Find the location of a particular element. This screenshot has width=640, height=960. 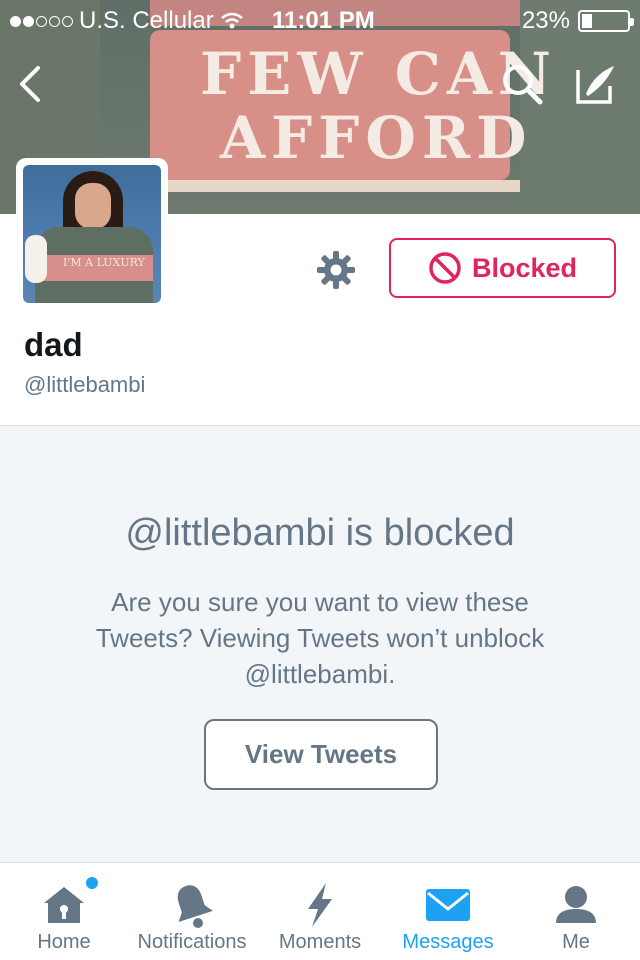

tab-moments: Moments is located at coordinates (320, 911).